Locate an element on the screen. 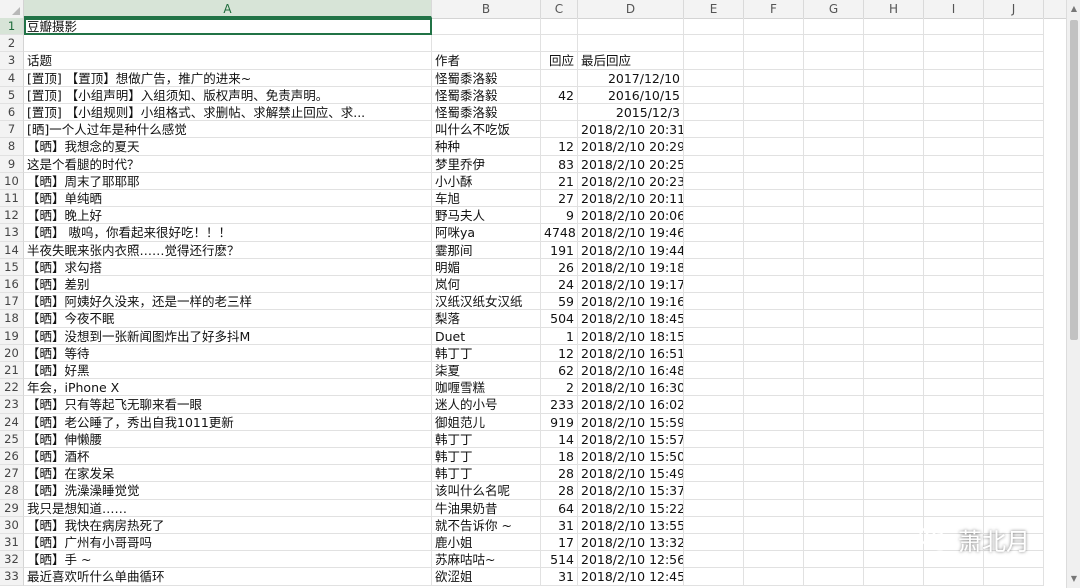  cell-d: 2018/2/10 15:37 is located at coordinates (631, 491).